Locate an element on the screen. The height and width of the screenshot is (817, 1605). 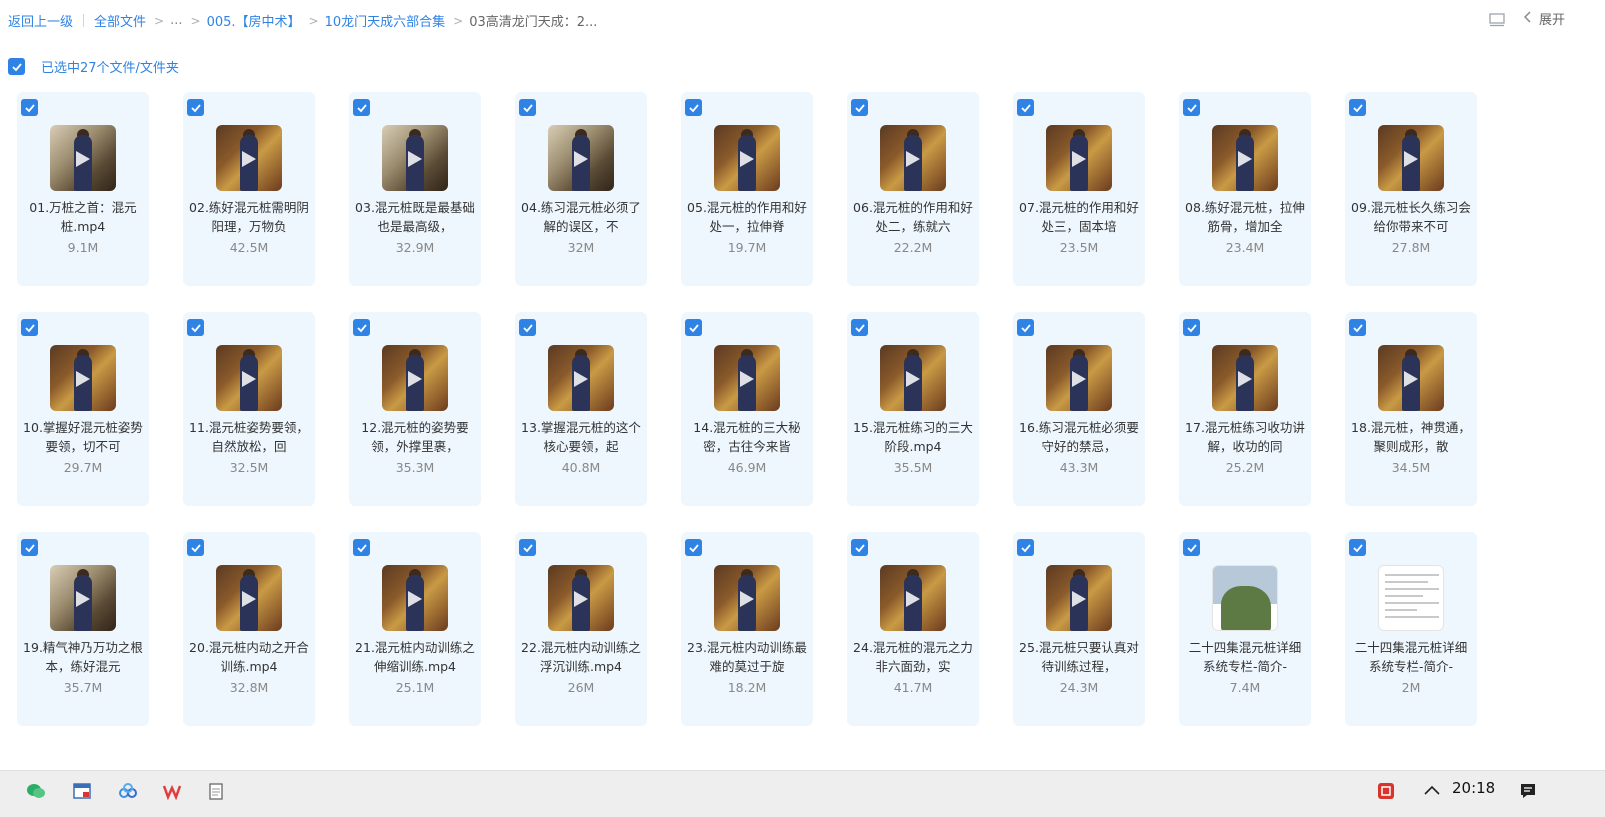
file-card: 二十四集混元桩详细系统专栏-简介- 2M is located at coordinates (1411, 629).